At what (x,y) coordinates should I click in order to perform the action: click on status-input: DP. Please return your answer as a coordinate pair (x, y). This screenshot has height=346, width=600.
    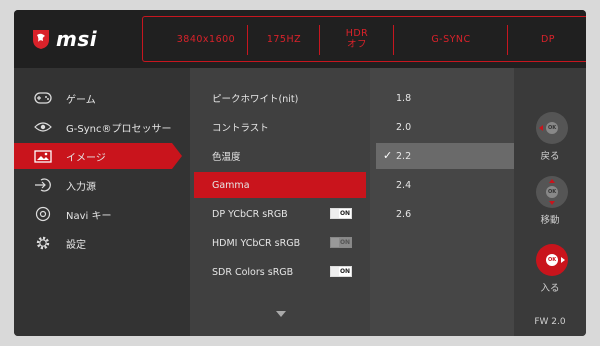
    Looking at the image, I should click on (548, 39).